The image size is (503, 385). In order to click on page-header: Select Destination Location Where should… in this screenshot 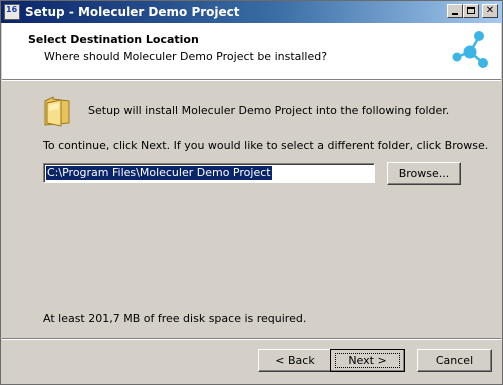, I will do `click(251, 51)`.